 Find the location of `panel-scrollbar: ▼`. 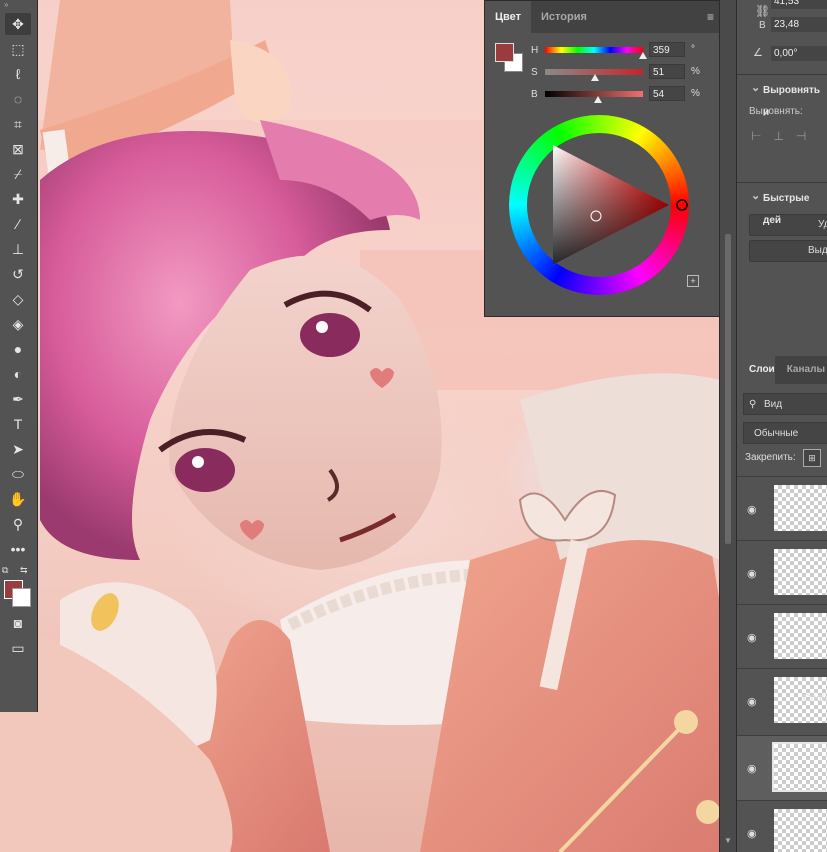

panel-scrollbar: ▼ is located at coordinates (727, 426).